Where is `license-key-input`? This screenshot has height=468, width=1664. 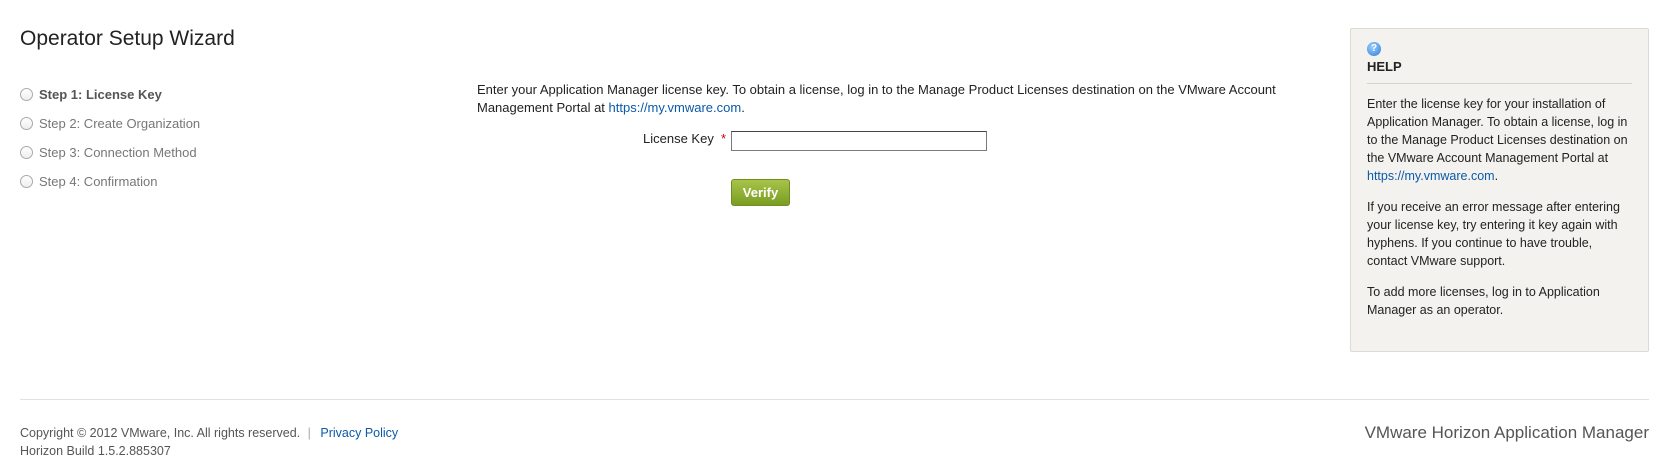
license-key-input is located at coordinates (859, 141).